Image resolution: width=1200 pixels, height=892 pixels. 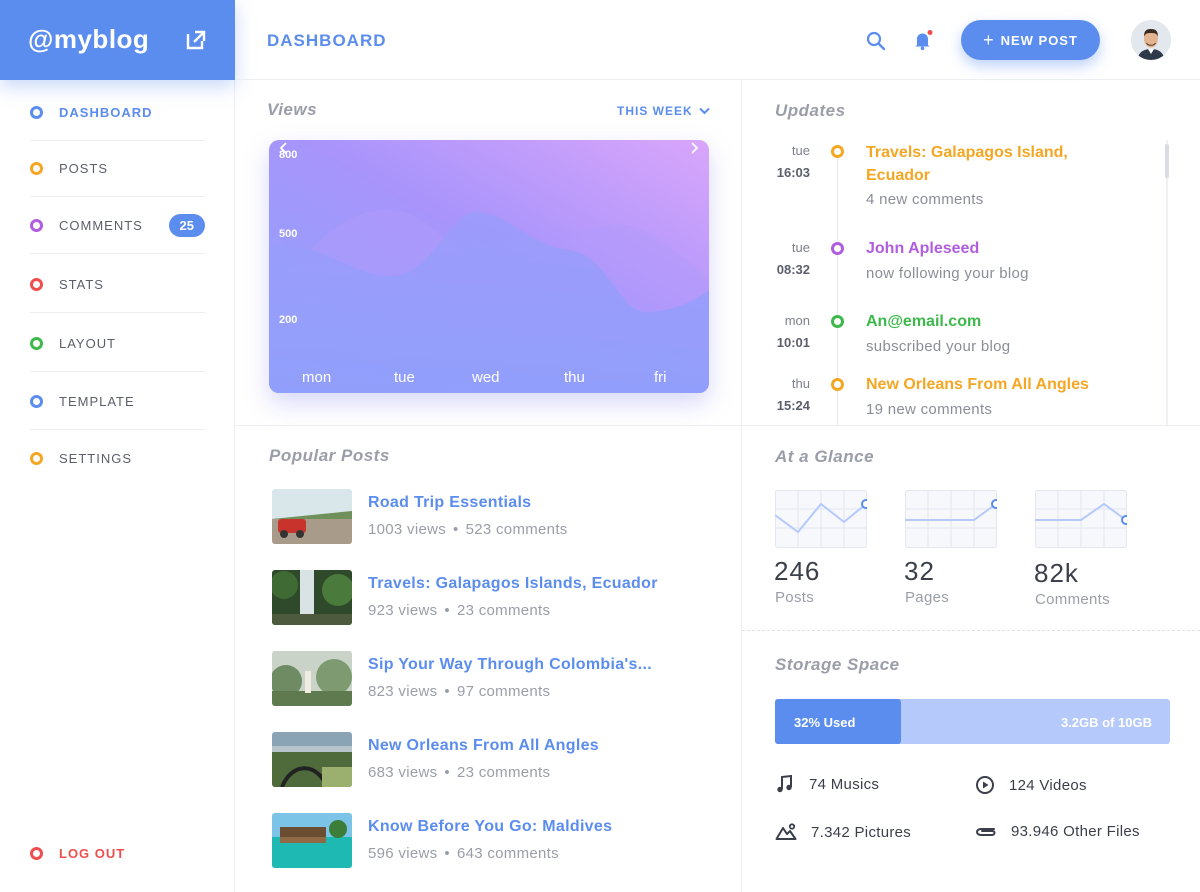 I want to click on chevron-down-icon, so click(x=704, y=111).